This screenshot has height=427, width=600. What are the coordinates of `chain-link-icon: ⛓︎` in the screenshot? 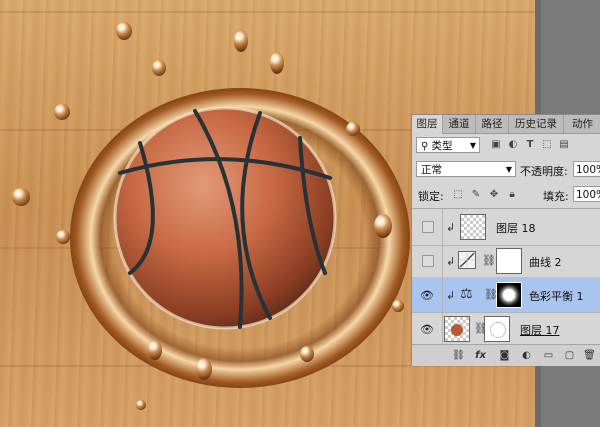 It's located at (489, 260).